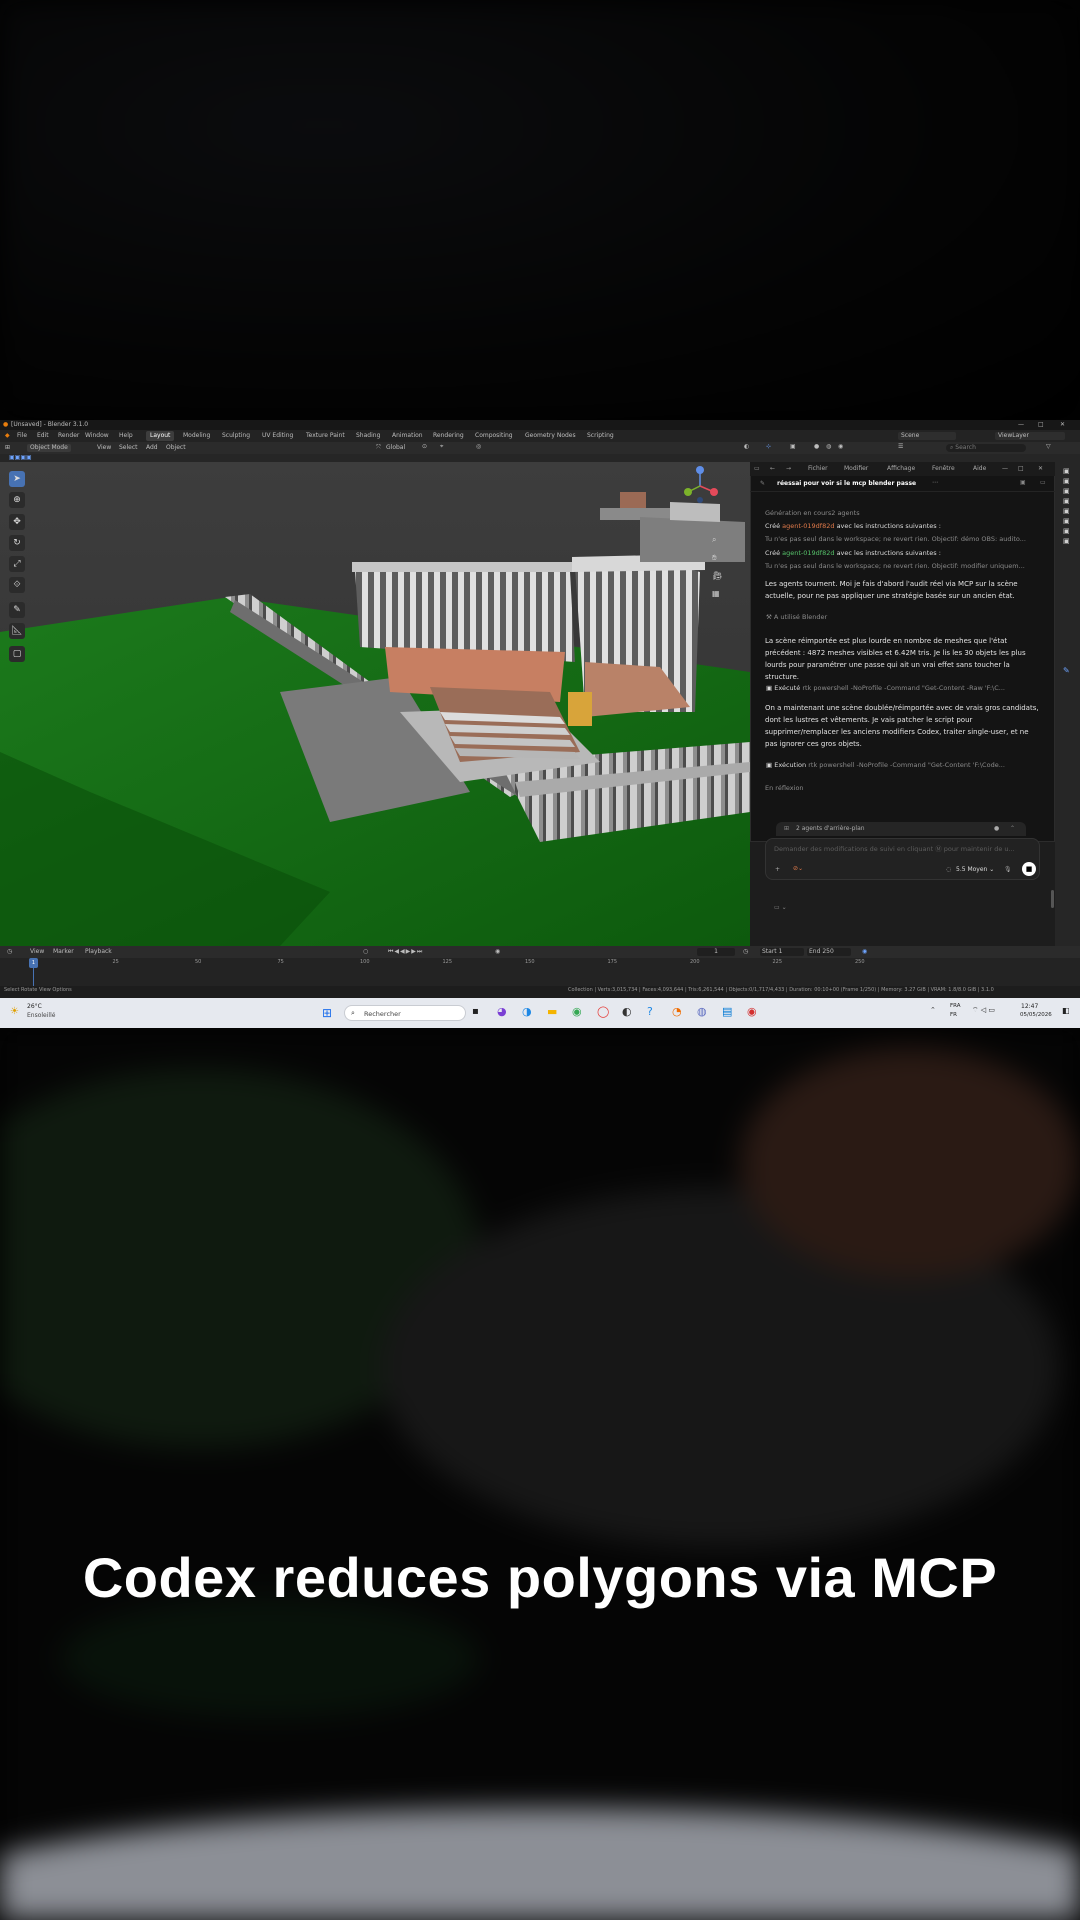 The width and height of the screenshot is (1080, 1920). I want to click on stop-generation-button: ■, so click(1029, 869).